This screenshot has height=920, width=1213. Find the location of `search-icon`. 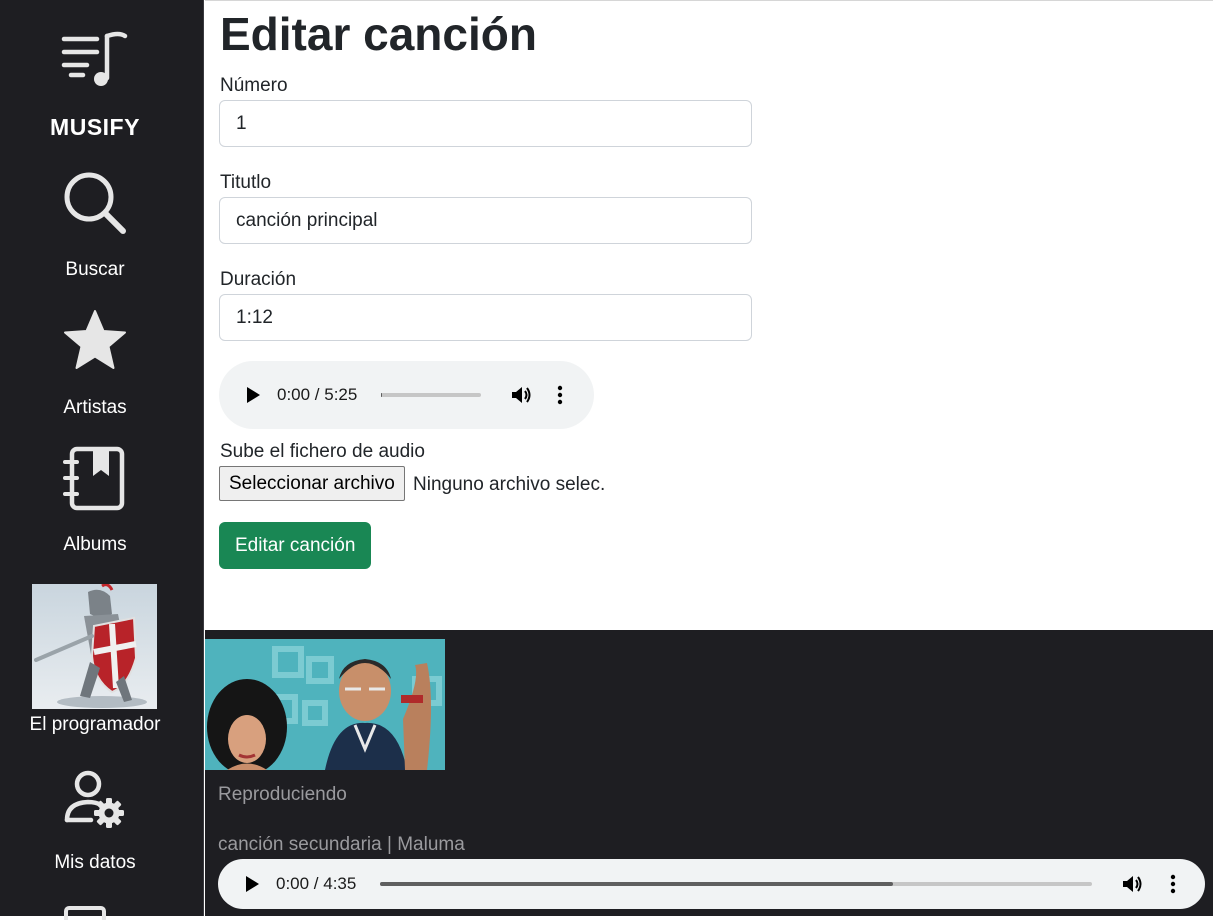

search-icon is located at coordinates (95, 203).